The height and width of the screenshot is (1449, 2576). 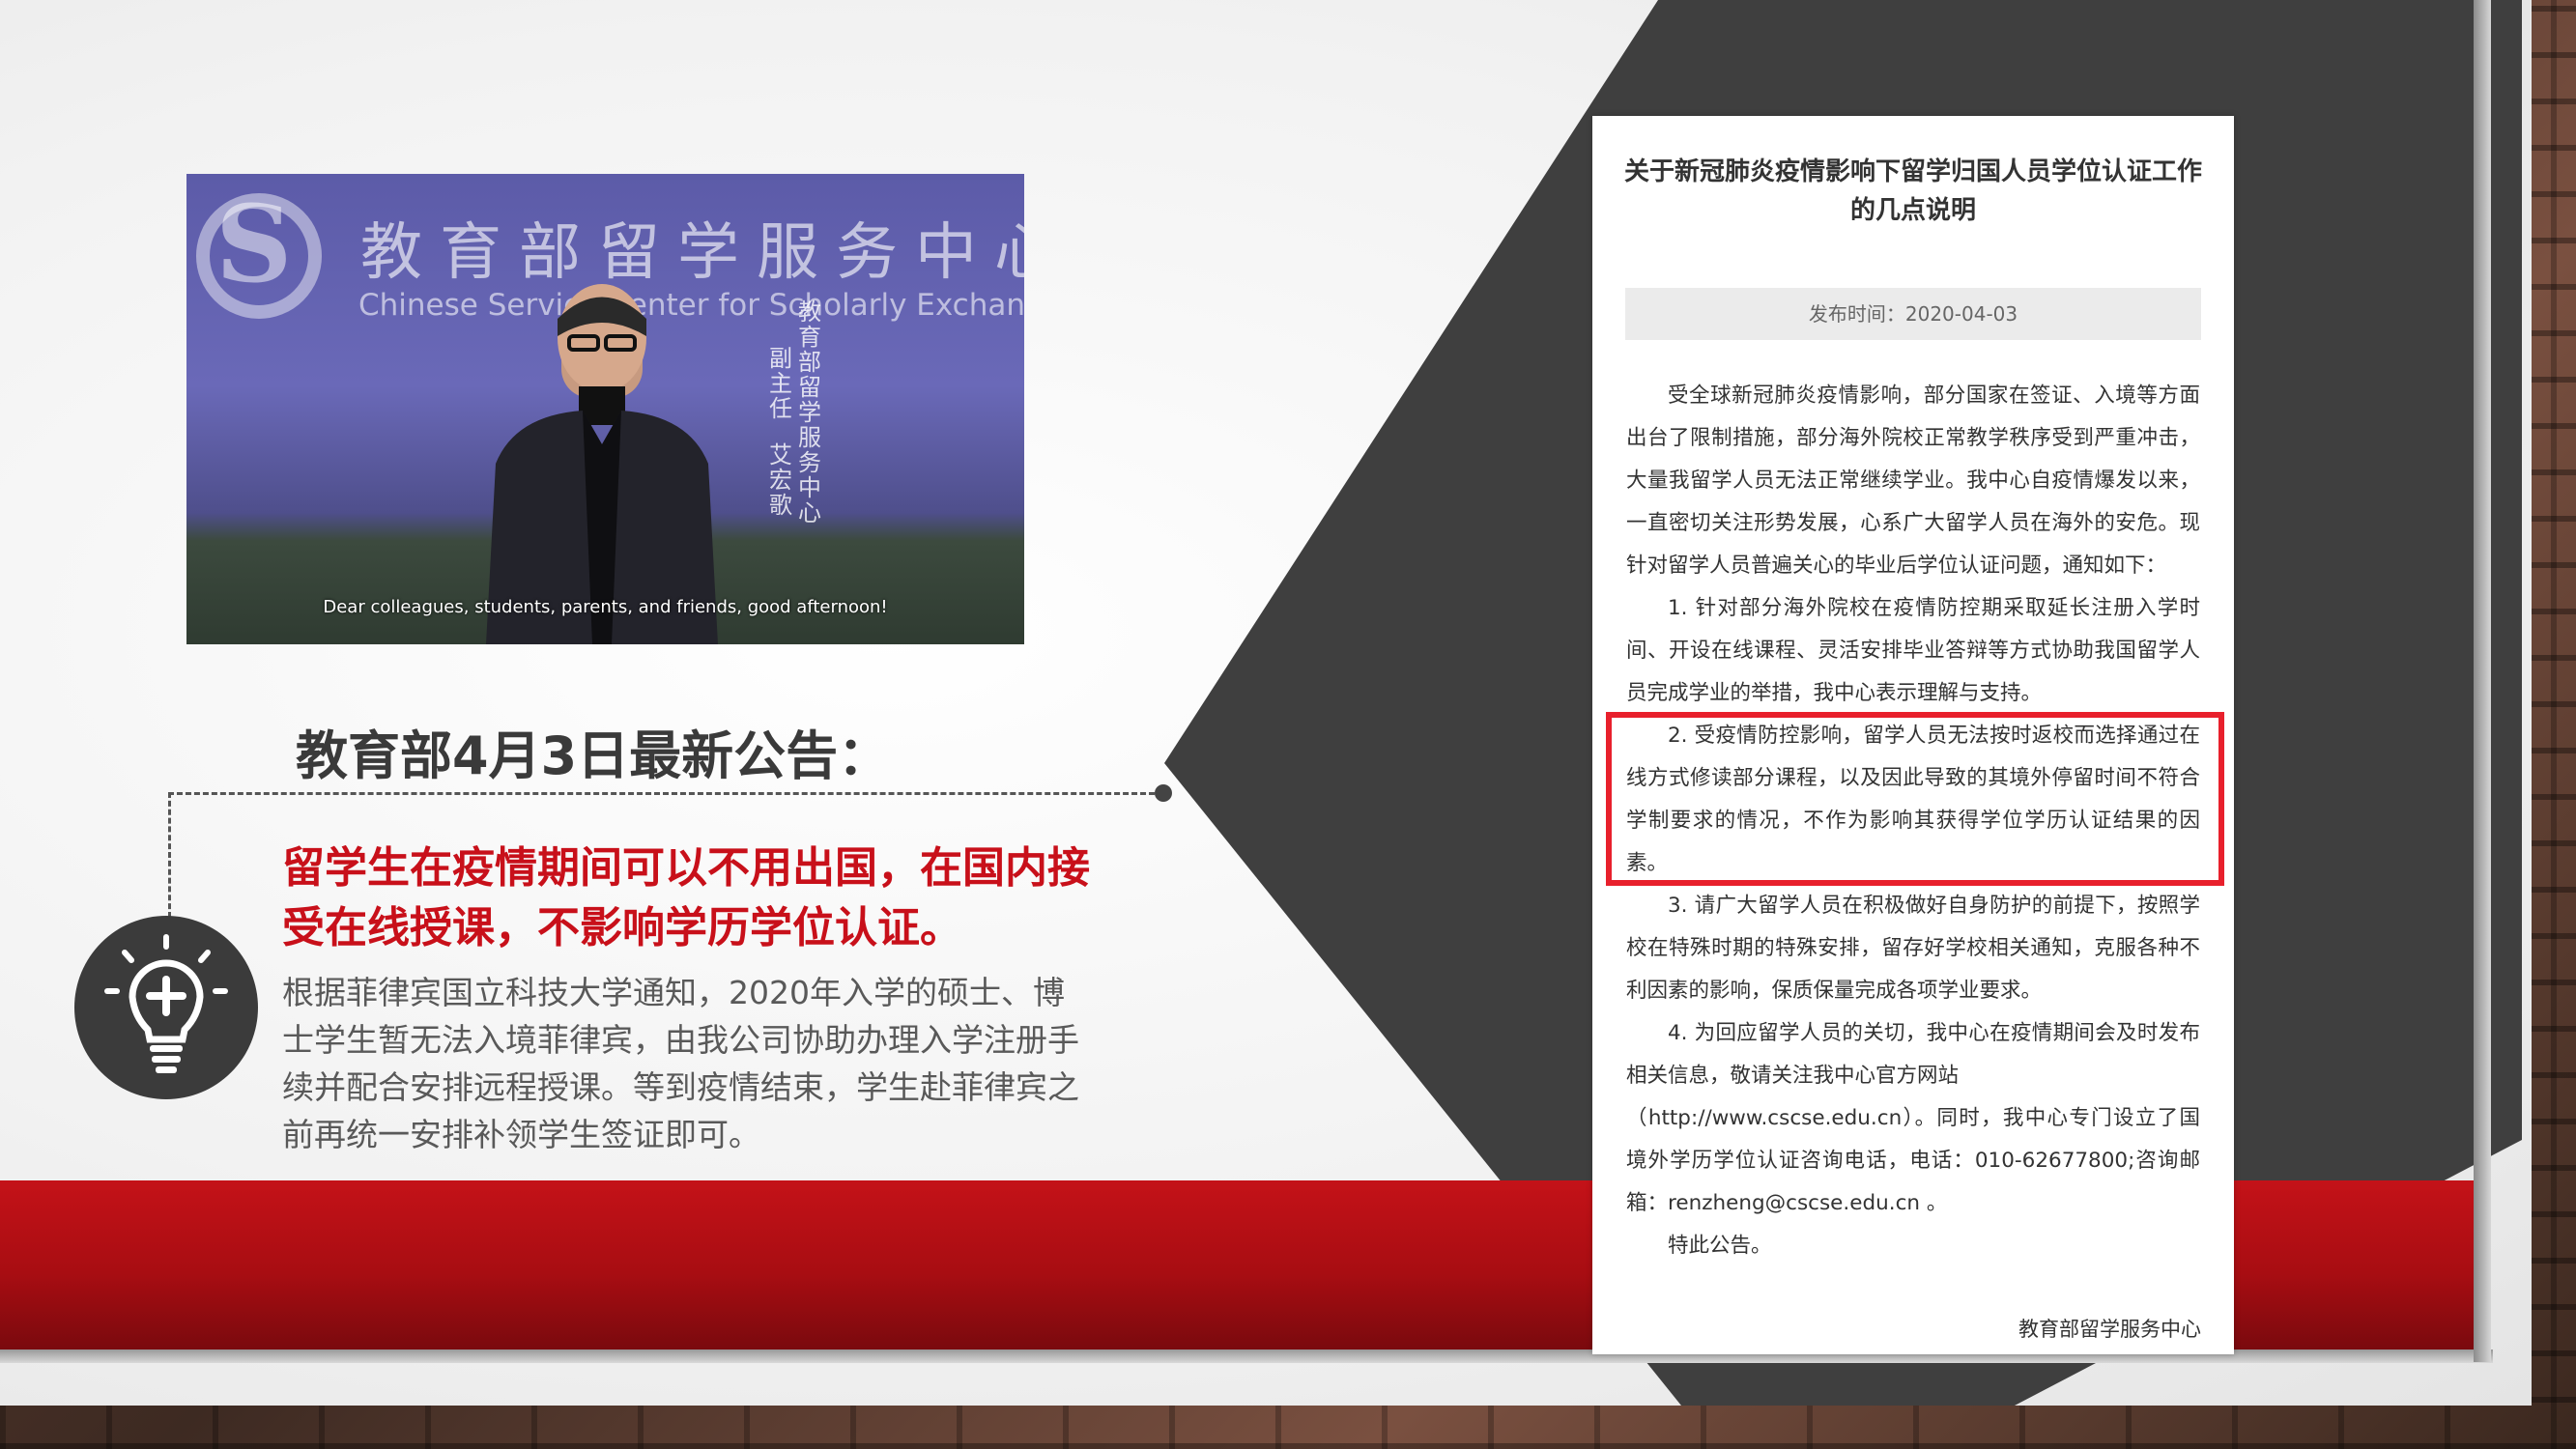 What do you see at coordinates (602, 464) in the screenshot?
I see `speaker-figure` at bounding box center [602, 464].